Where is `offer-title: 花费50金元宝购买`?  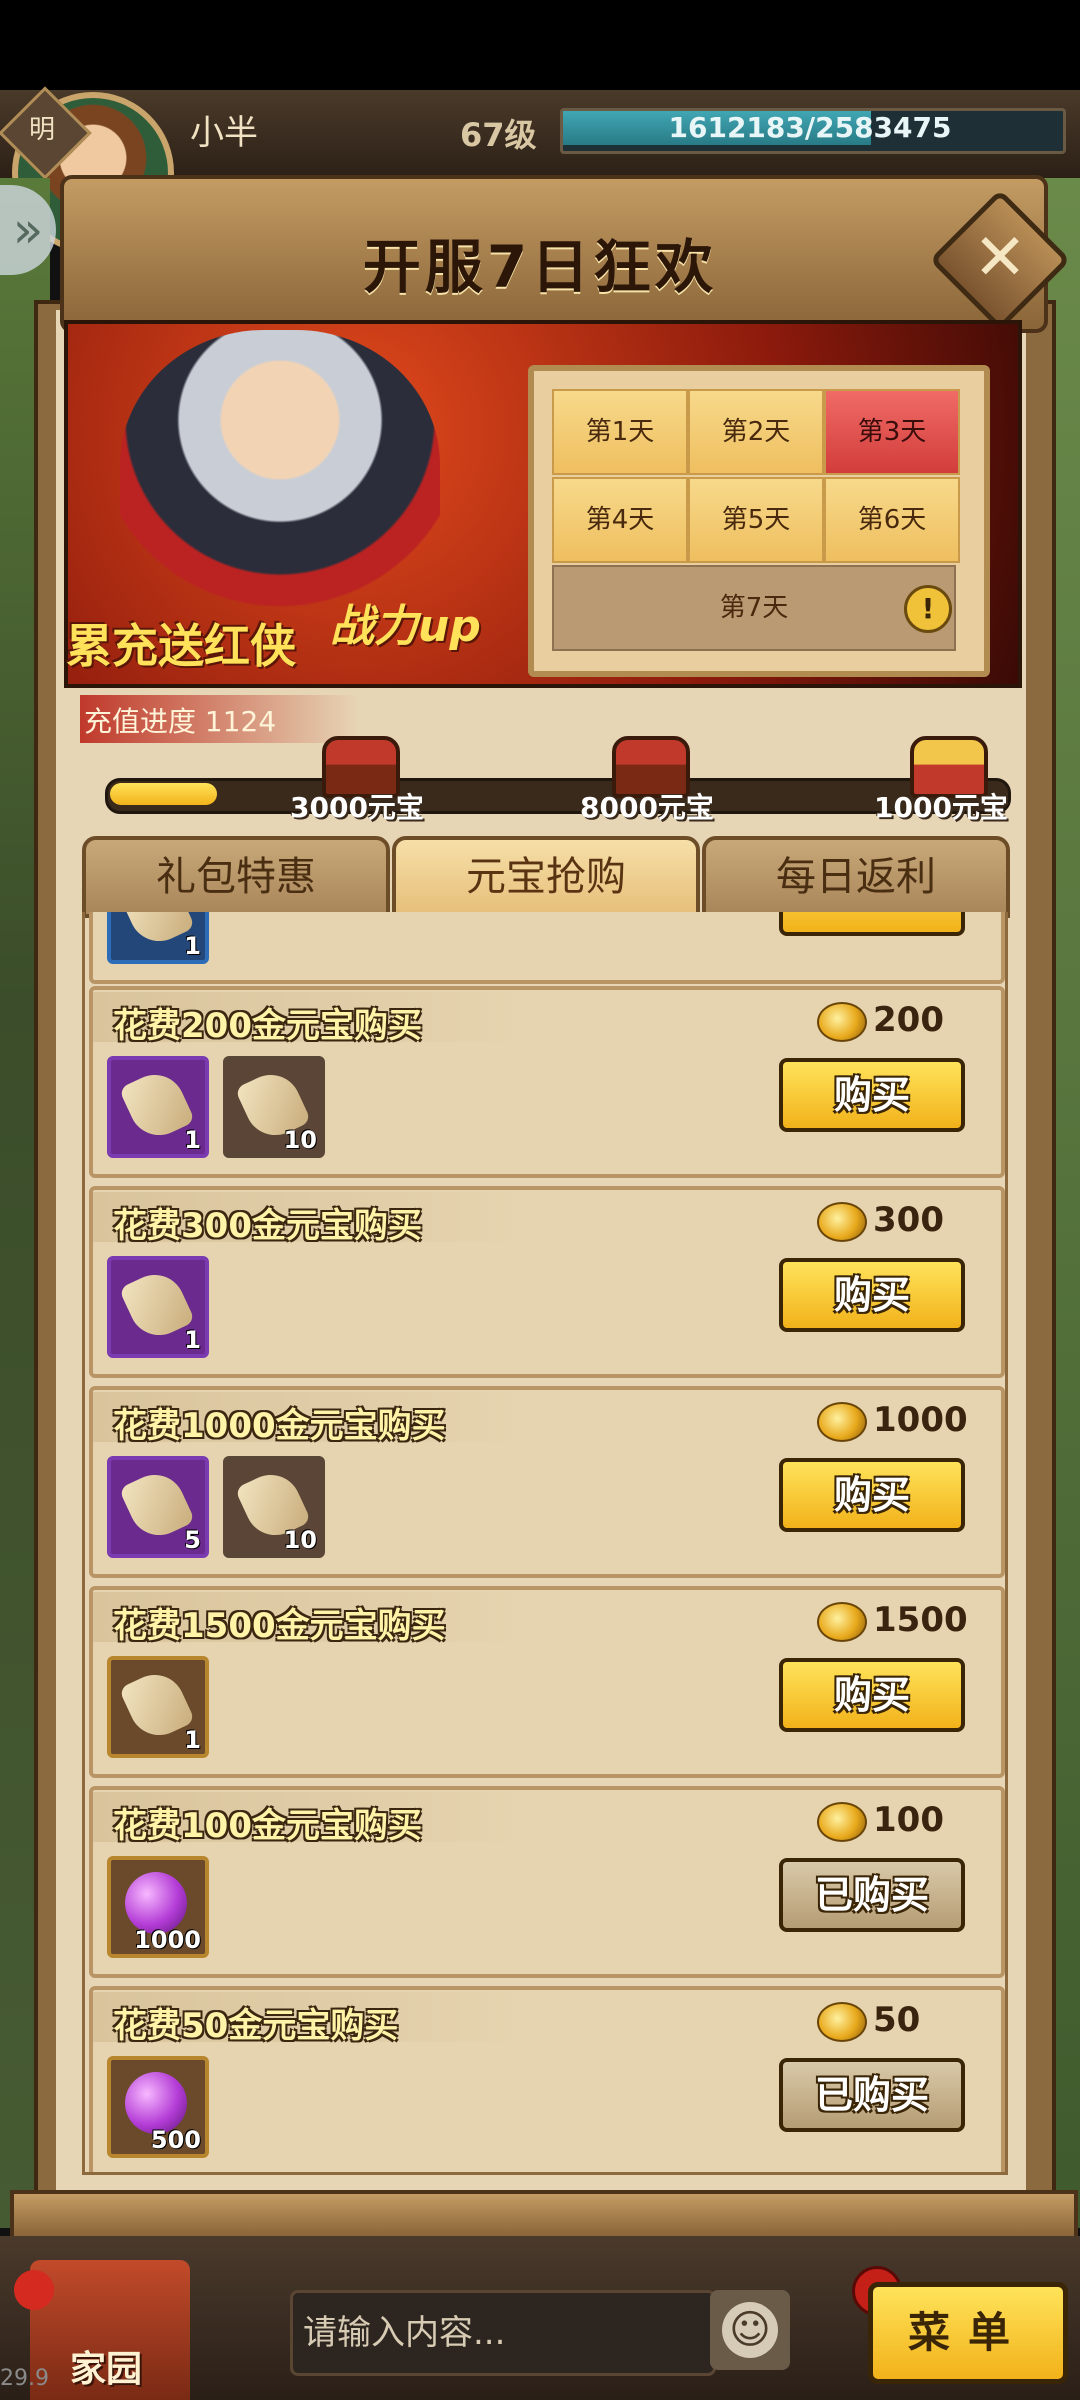 offer-title: 花费50金元宝购买 is located at coordinates (256, 2026).